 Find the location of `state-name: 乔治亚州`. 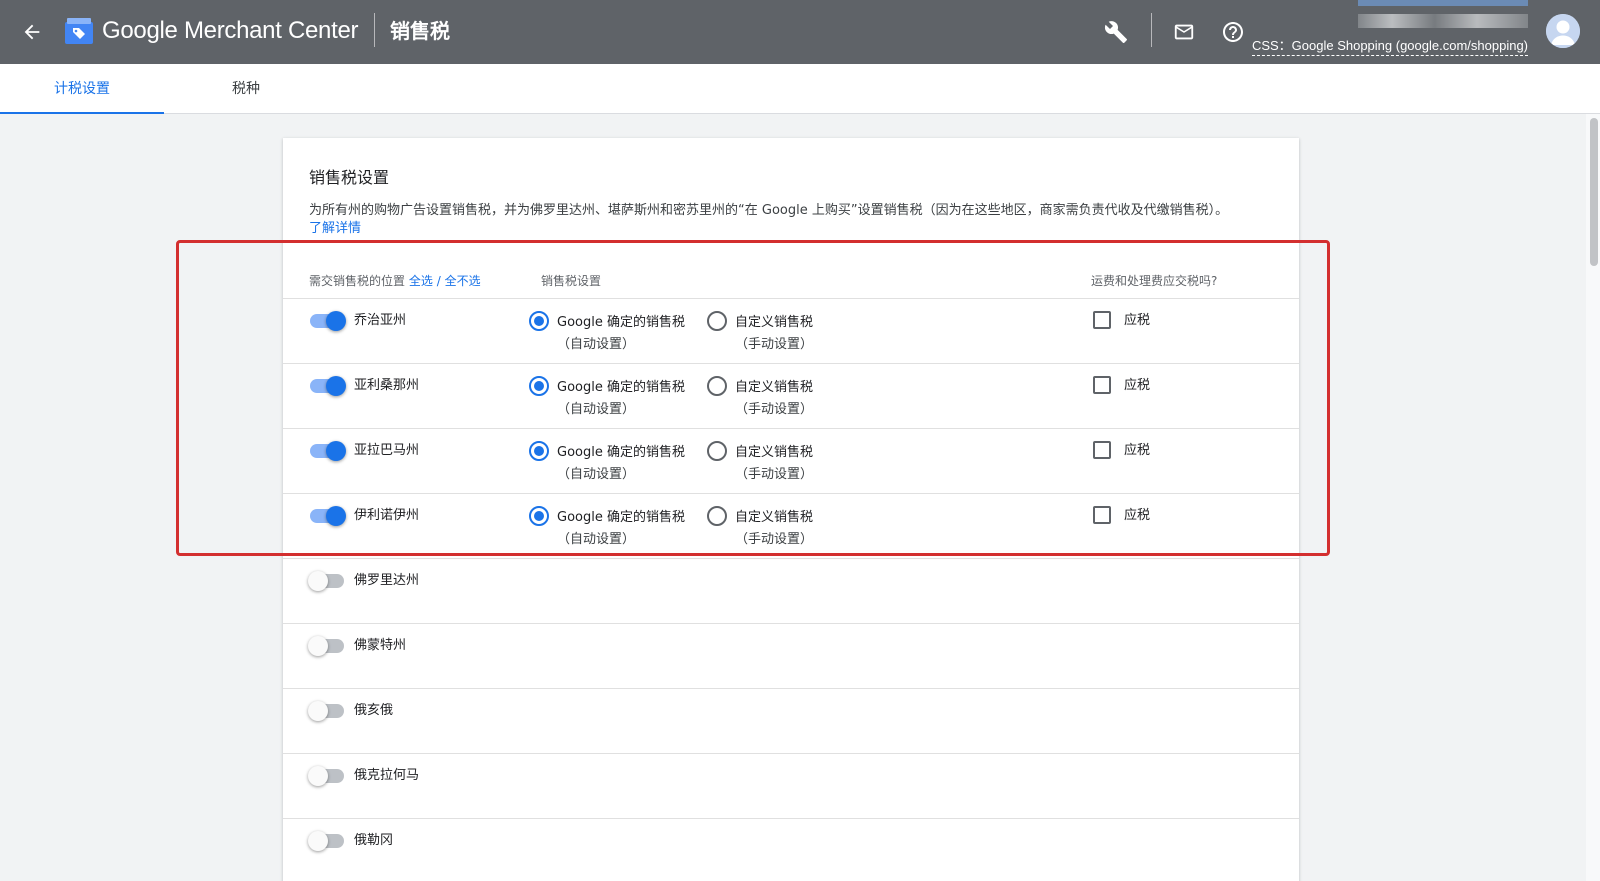

state-name: 乔治亚州 is located at coordinates (380, 320).